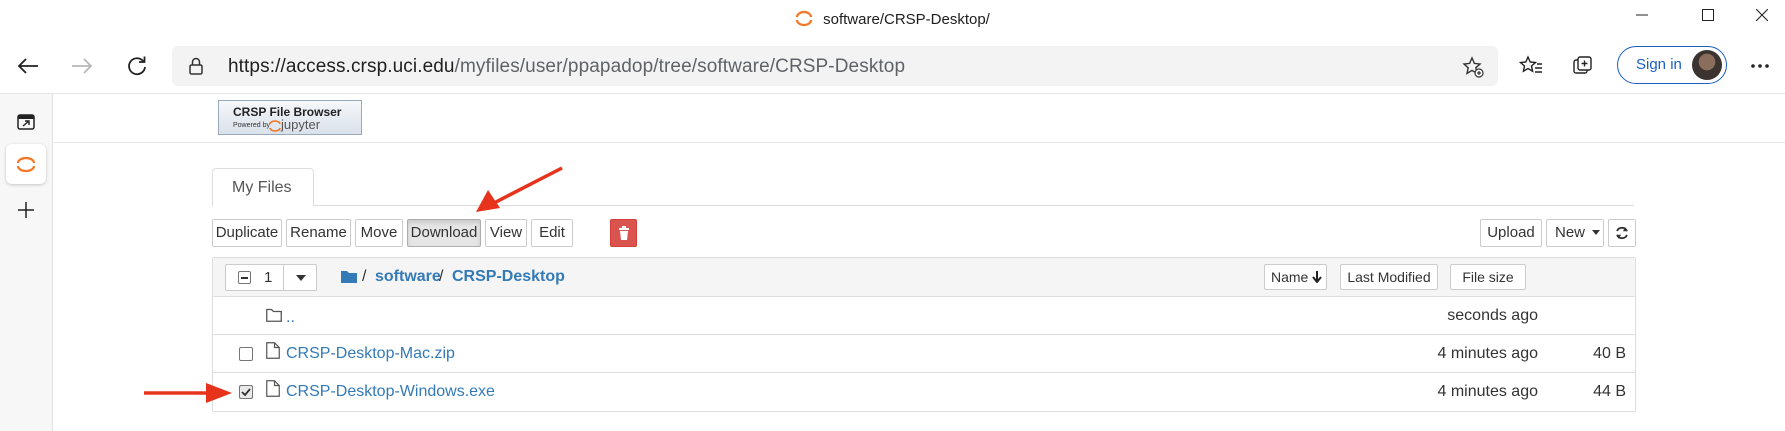 Image resolution: width=1785 pixels, height=431 pixels. Describe the element at coordinates (924, 354) in the screenshot. I see `table-row: CRSP-Desktop-Mac.zip 4 minutes ago 40 B` at that location.